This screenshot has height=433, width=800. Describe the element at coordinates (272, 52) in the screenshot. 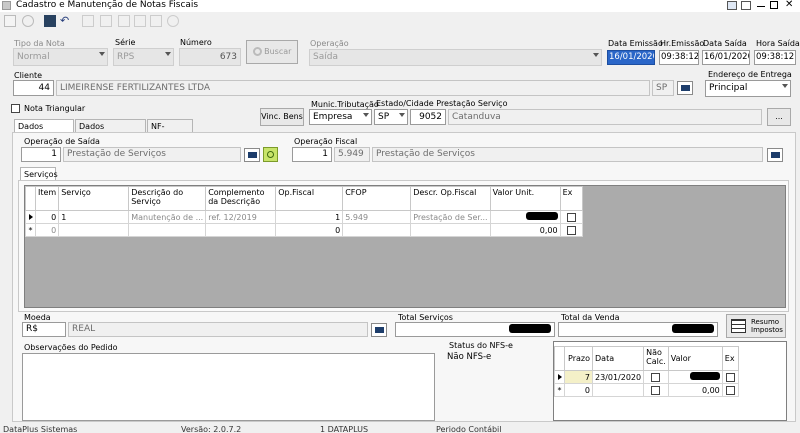

I see `buscar-button: Buscar` at that location.